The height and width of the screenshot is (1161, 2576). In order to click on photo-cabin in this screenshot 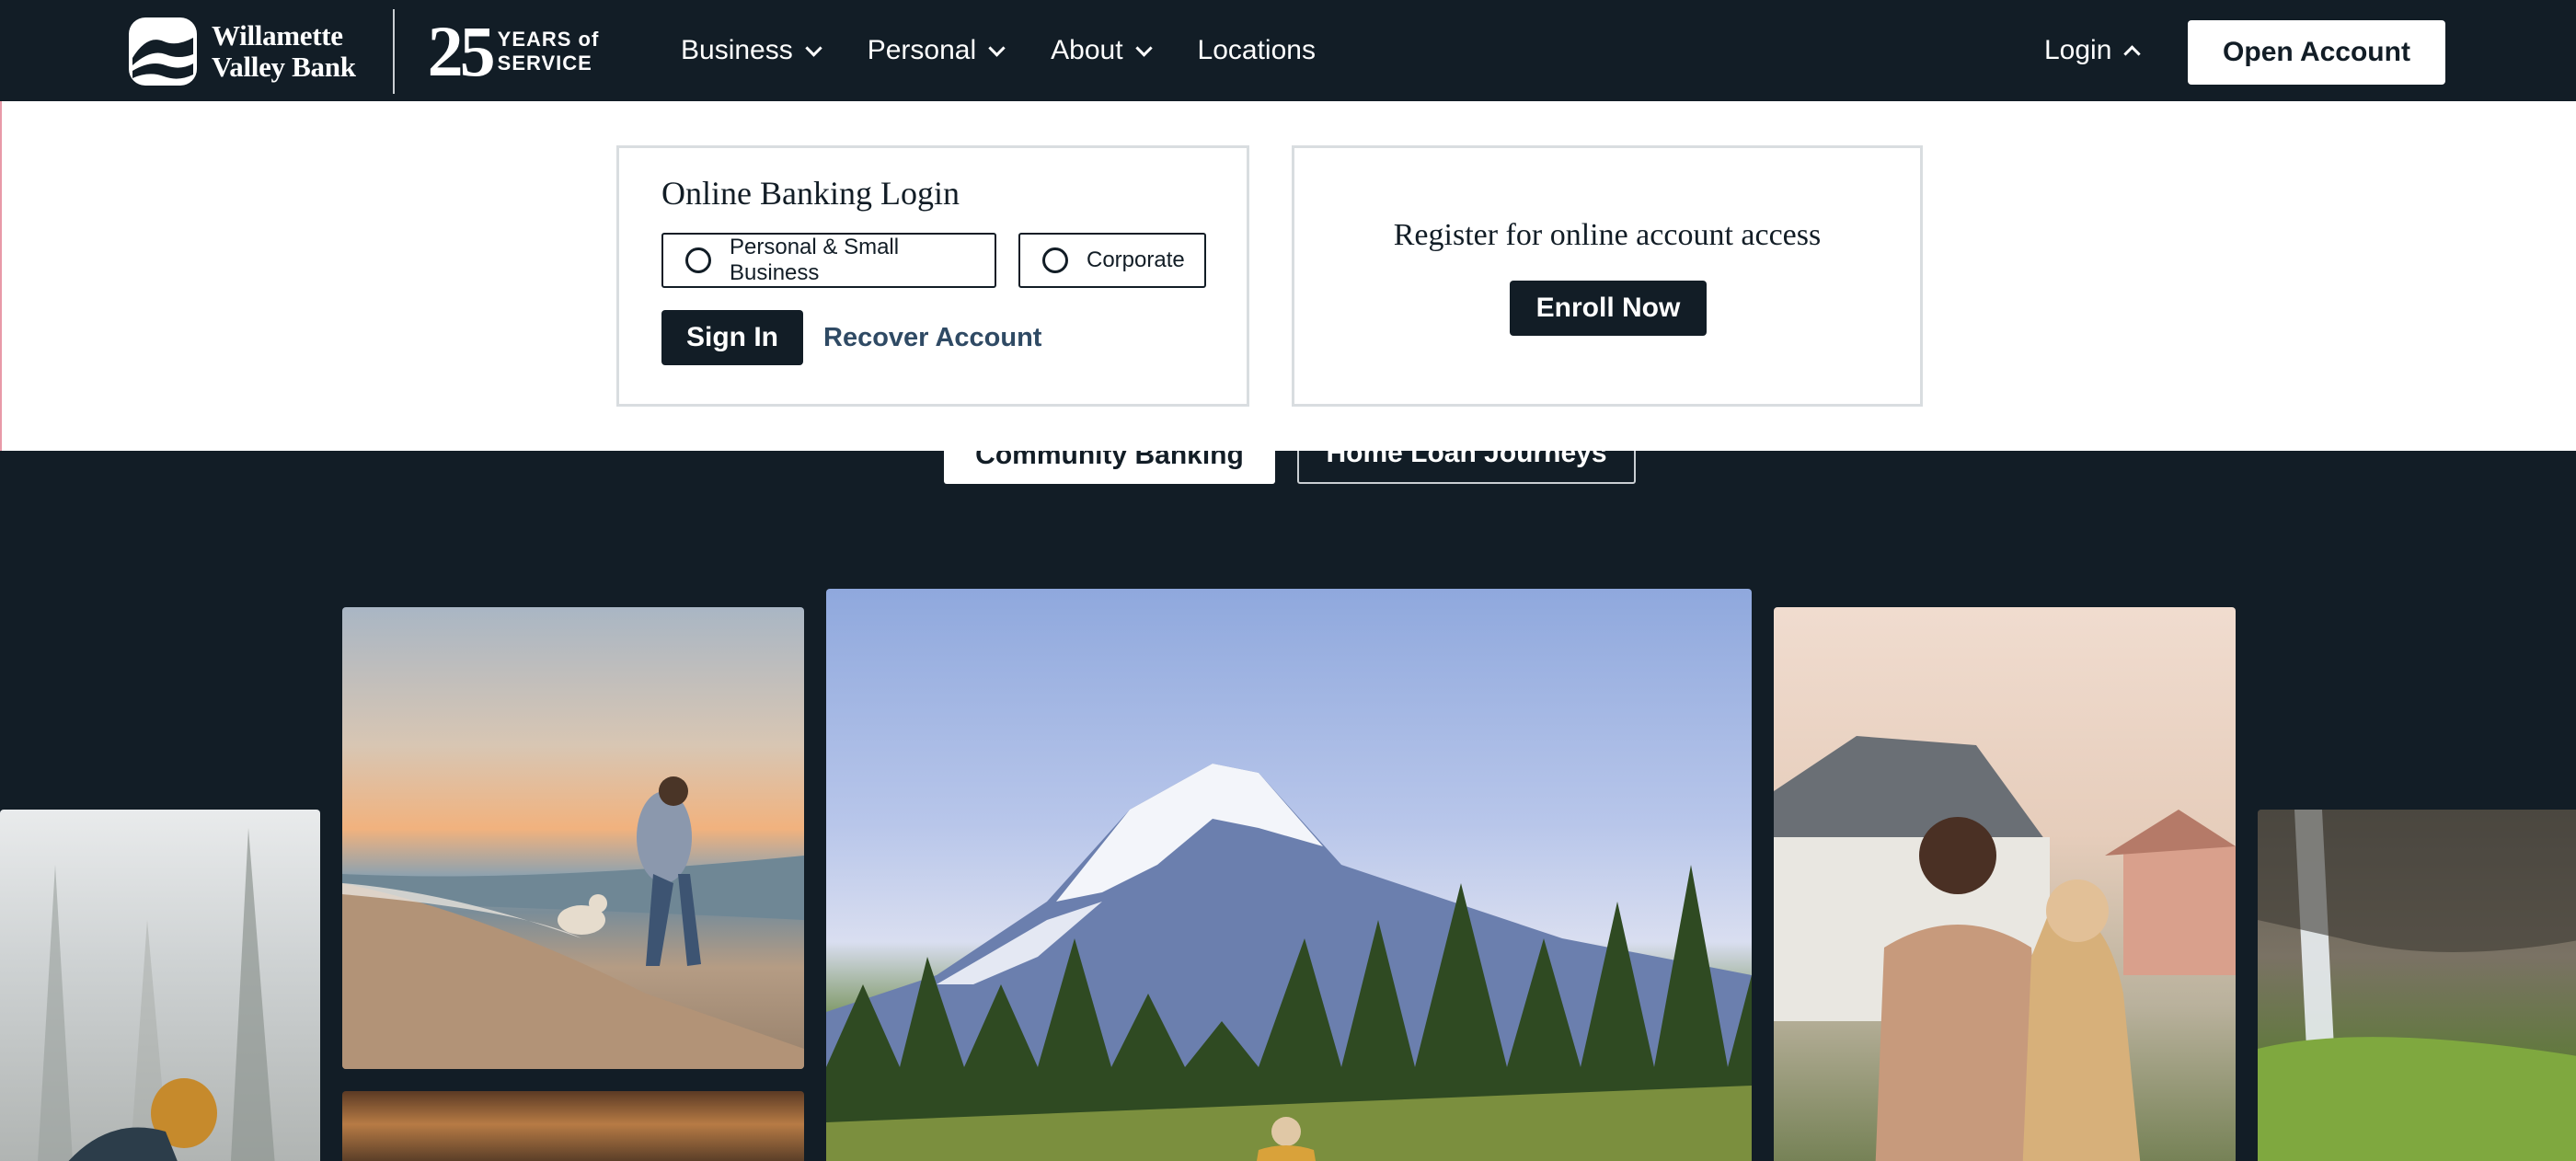, I will do `click(573, 1126)`.